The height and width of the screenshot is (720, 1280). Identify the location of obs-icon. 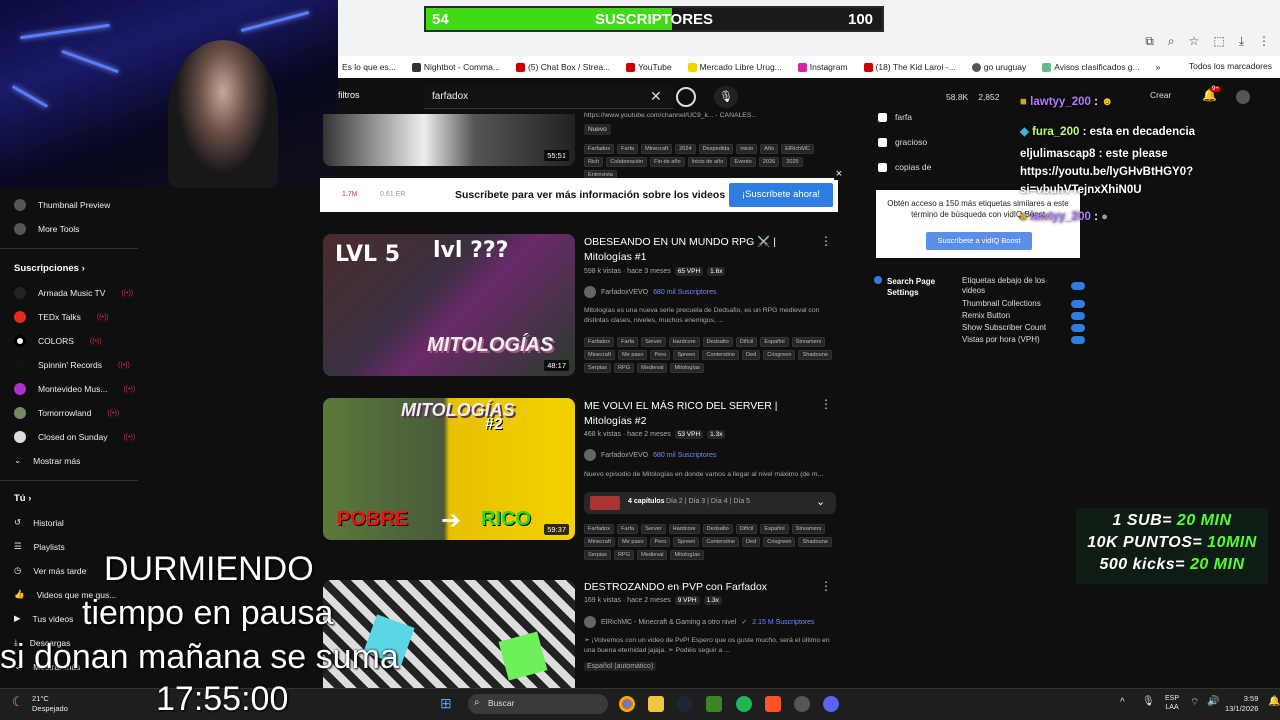
(802, 704).